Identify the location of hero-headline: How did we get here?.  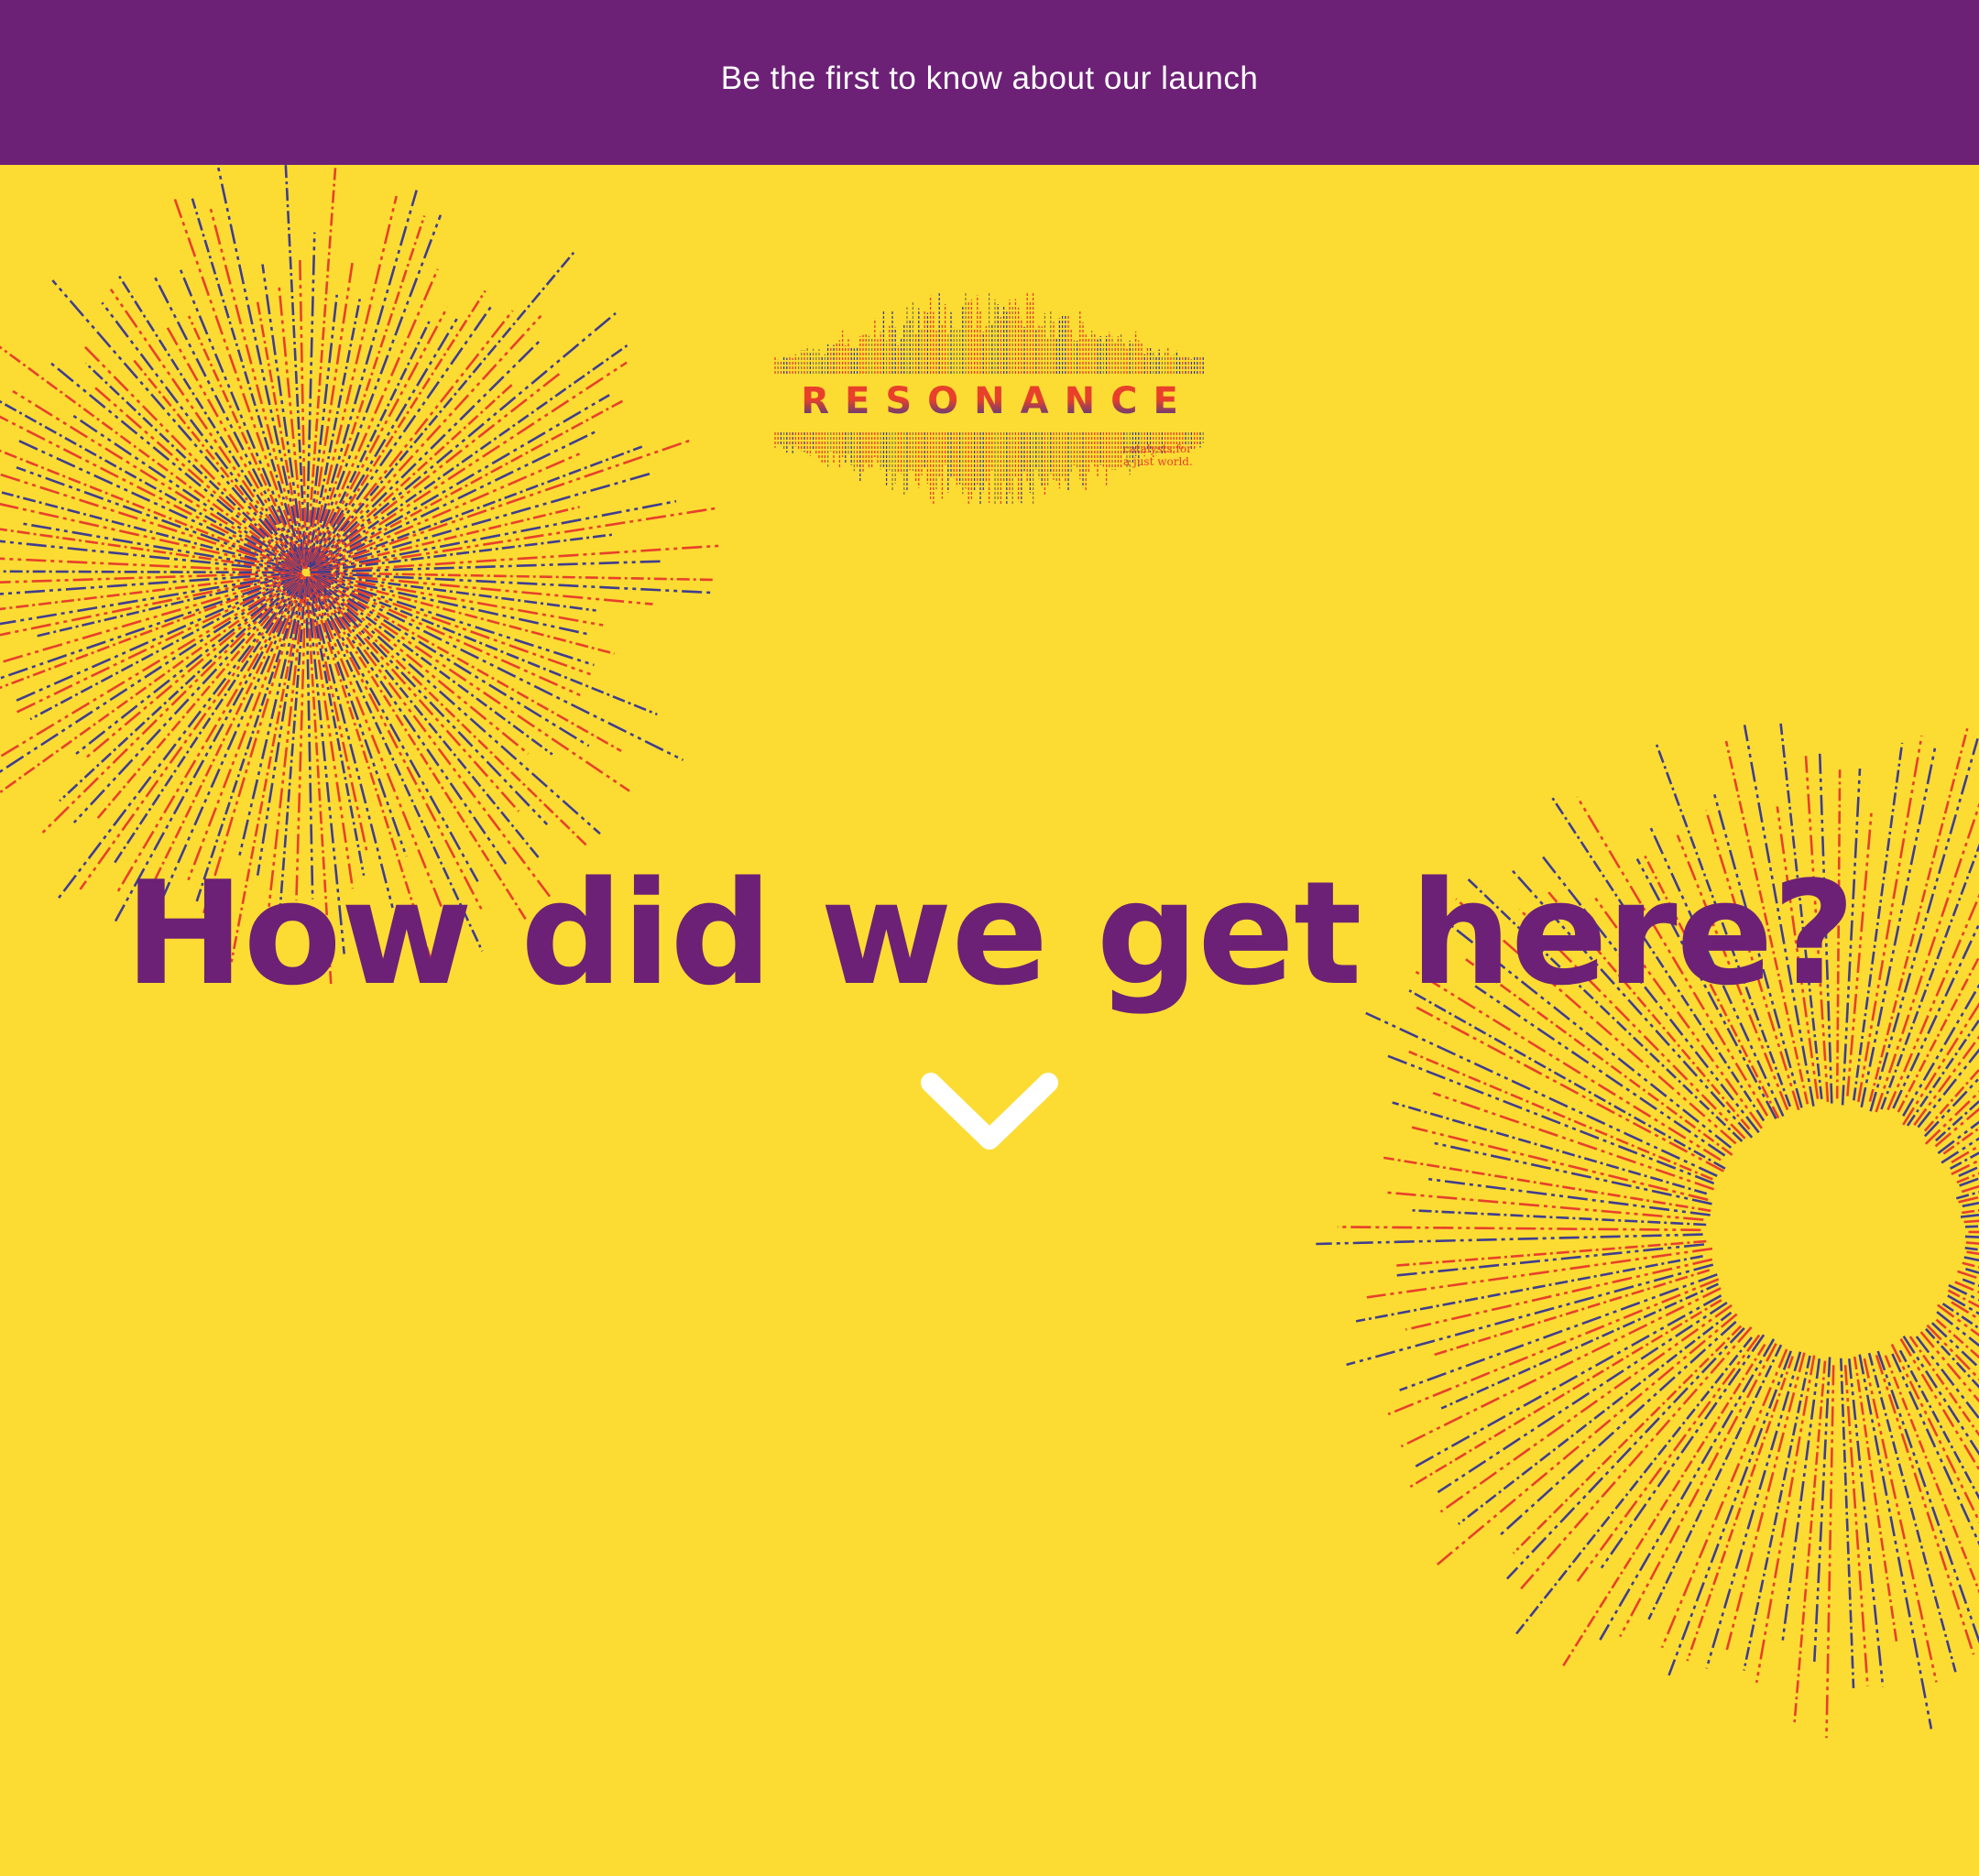
(990, 933).